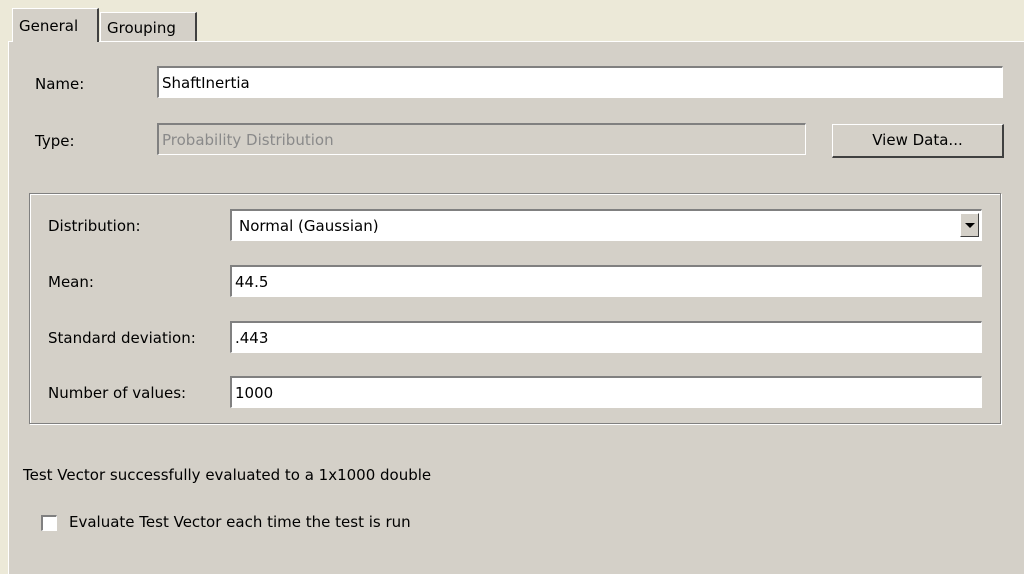  Describe the element at coordinates (606, 225) in the screenshot. I see `distribution-dropdown: Normal (Gaussian)` at that location.